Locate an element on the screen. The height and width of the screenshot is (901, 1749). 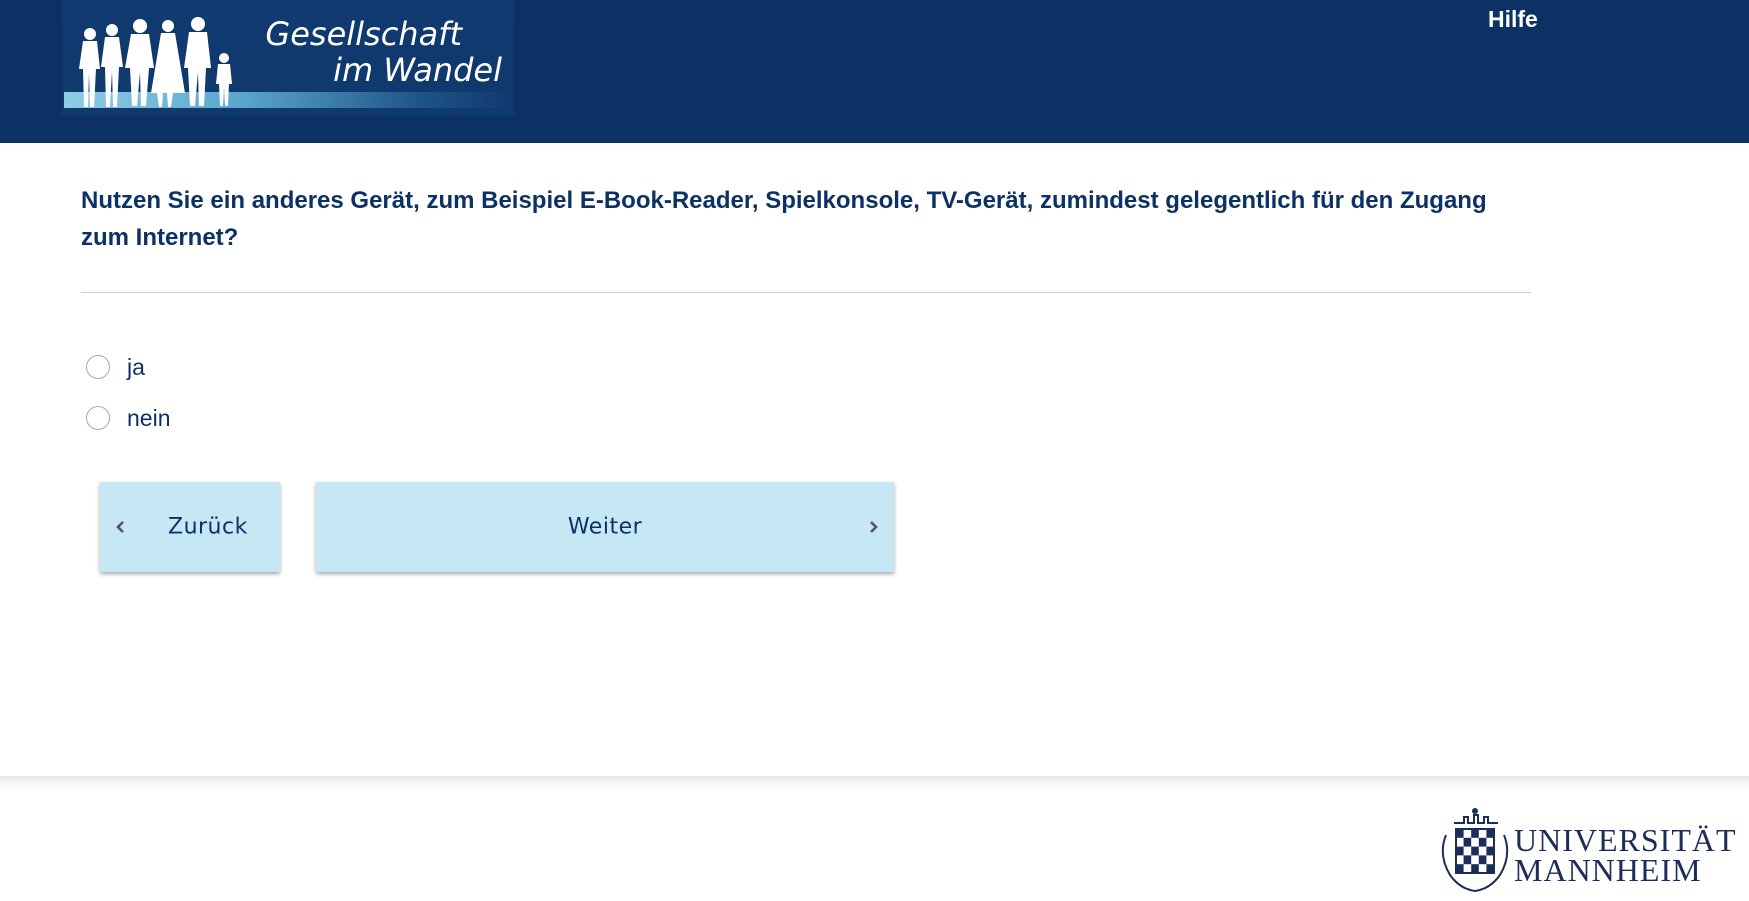
chevron-right-icon is located at coordinates (874, 527).